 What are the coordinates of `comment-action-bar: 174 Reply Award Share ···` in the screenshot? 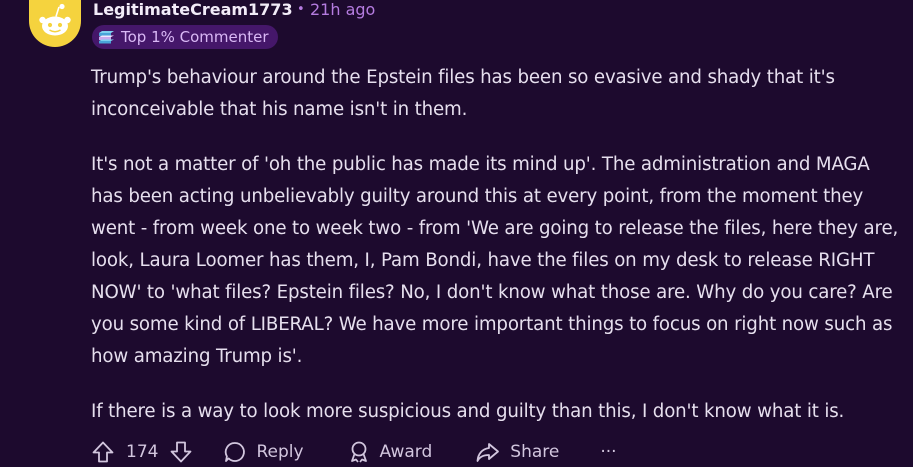 It's located at (354, 452).